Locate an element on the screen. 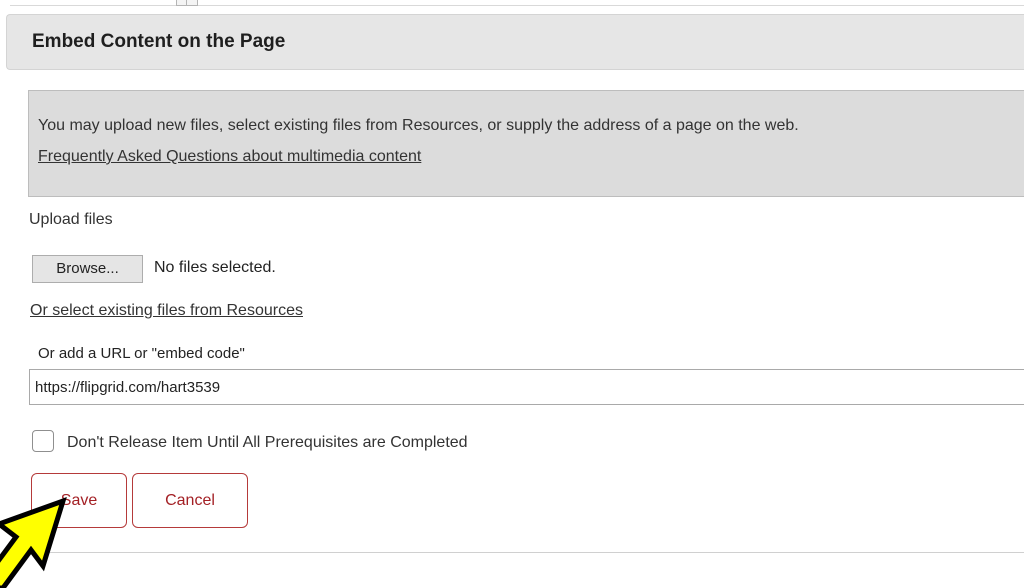 The height and width of the screenshot is (588, 1024). bottom-divider is located at coordinates (526, 552).